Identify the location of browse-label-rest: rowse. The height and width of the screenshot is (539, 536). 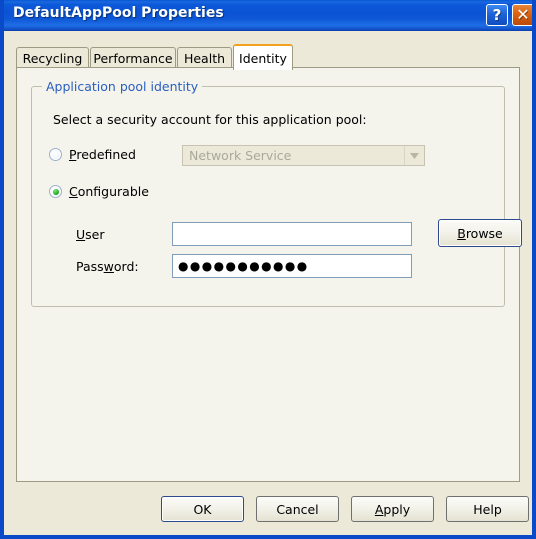
(484, 233).